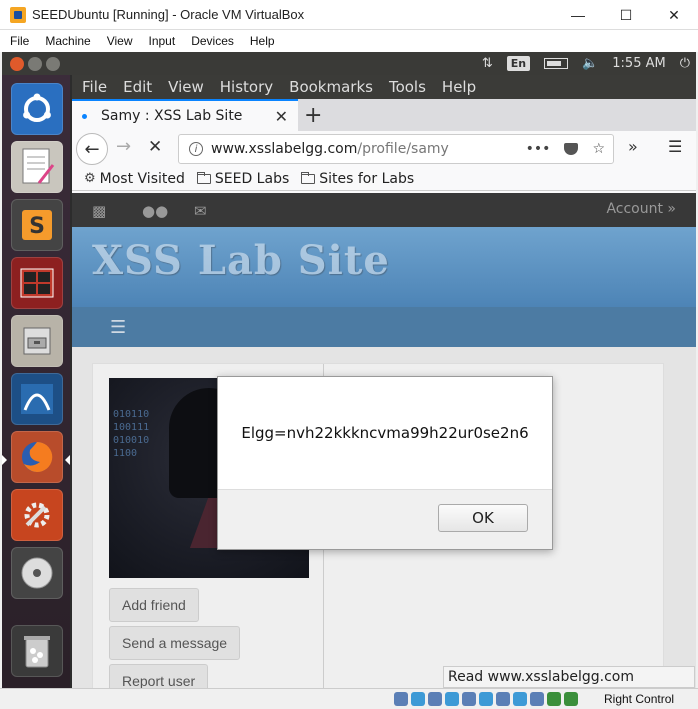 The image size is (698, 709). What do you see at coordinates (37, 651) in the screenshot?
I see `trash-icon` at bounding box center [37, 651].